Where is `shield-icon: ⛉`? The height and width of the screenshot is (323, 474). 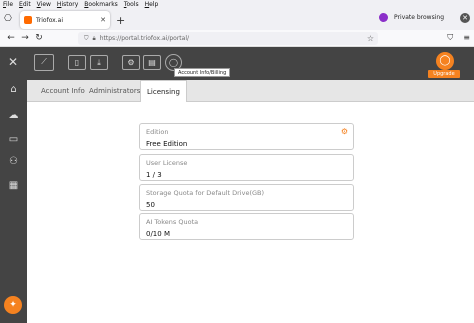
shield-icon: ⛉ is located at coordinates (86, 38).